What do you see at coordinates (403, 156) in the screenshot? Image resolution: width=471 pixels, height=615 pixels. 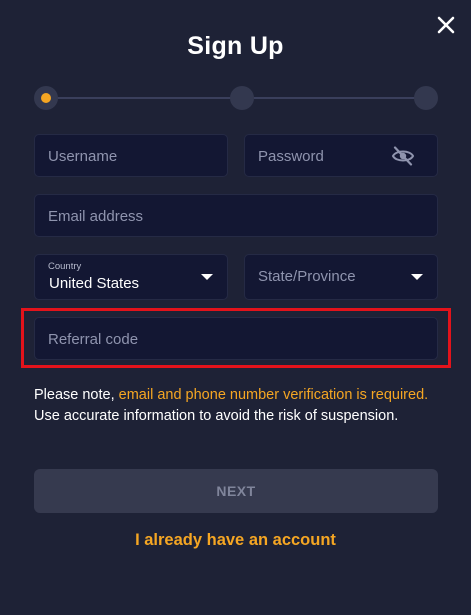 I see `eye-off-icon` at bounding box center [403, 156].